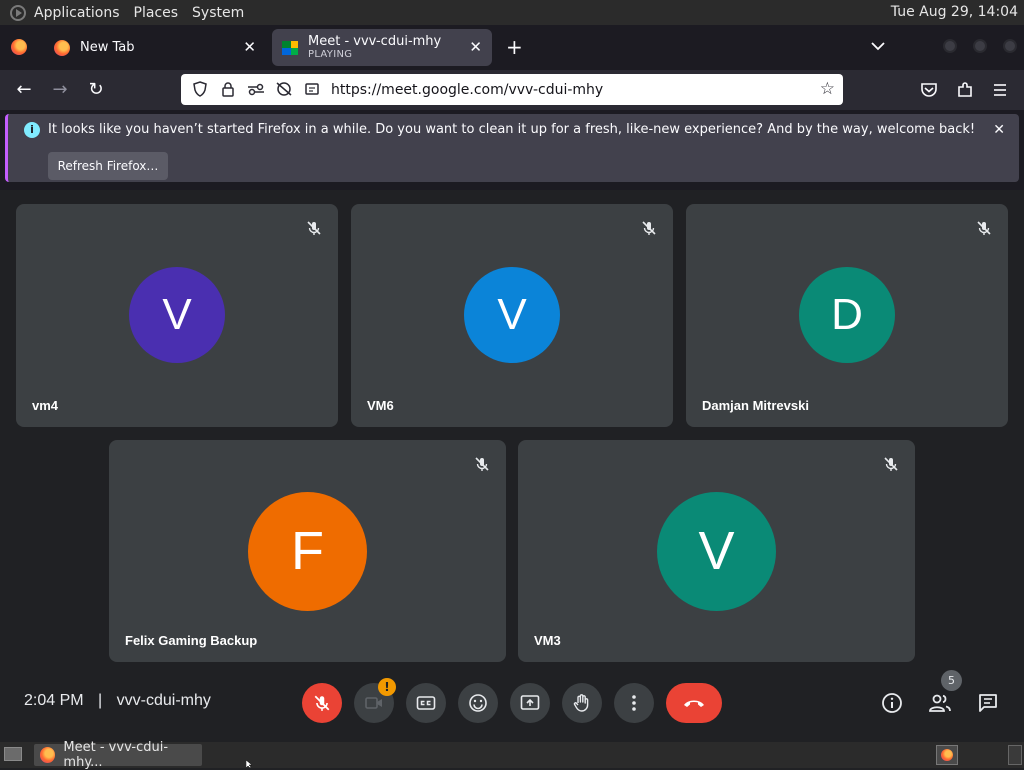  I want to click on reactions-button, so click(478, 703).